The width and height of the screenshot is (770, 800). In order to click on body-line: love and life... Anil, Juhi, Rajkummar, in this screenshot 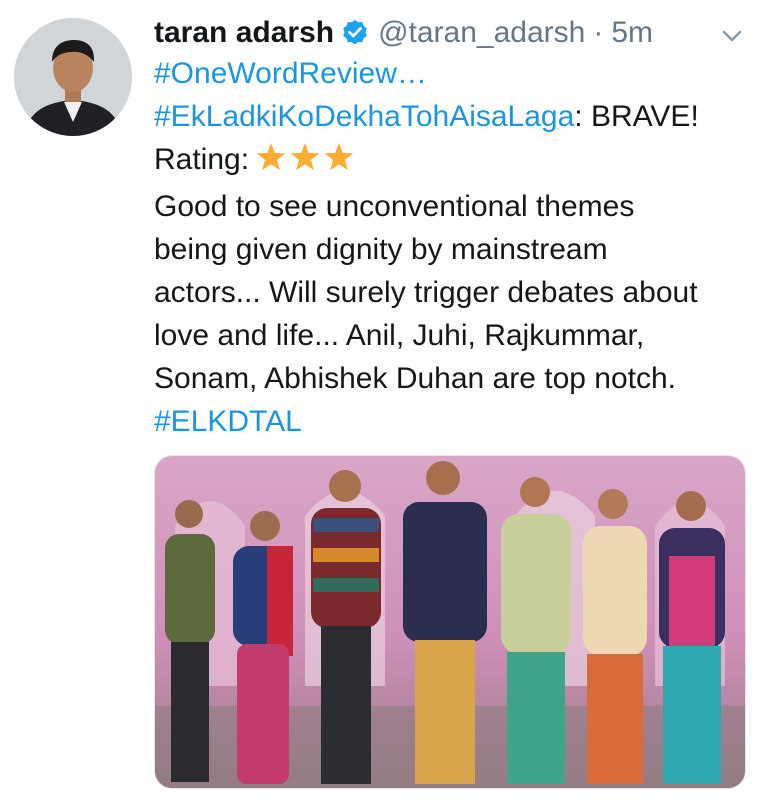, I will do `click(399, 335)`.